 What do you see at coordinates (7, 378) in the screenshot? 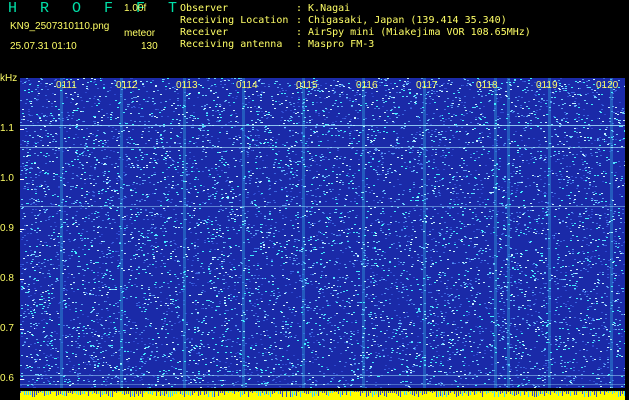
I see `y-tick-label: 0.6` at bounding box center [7, 378].